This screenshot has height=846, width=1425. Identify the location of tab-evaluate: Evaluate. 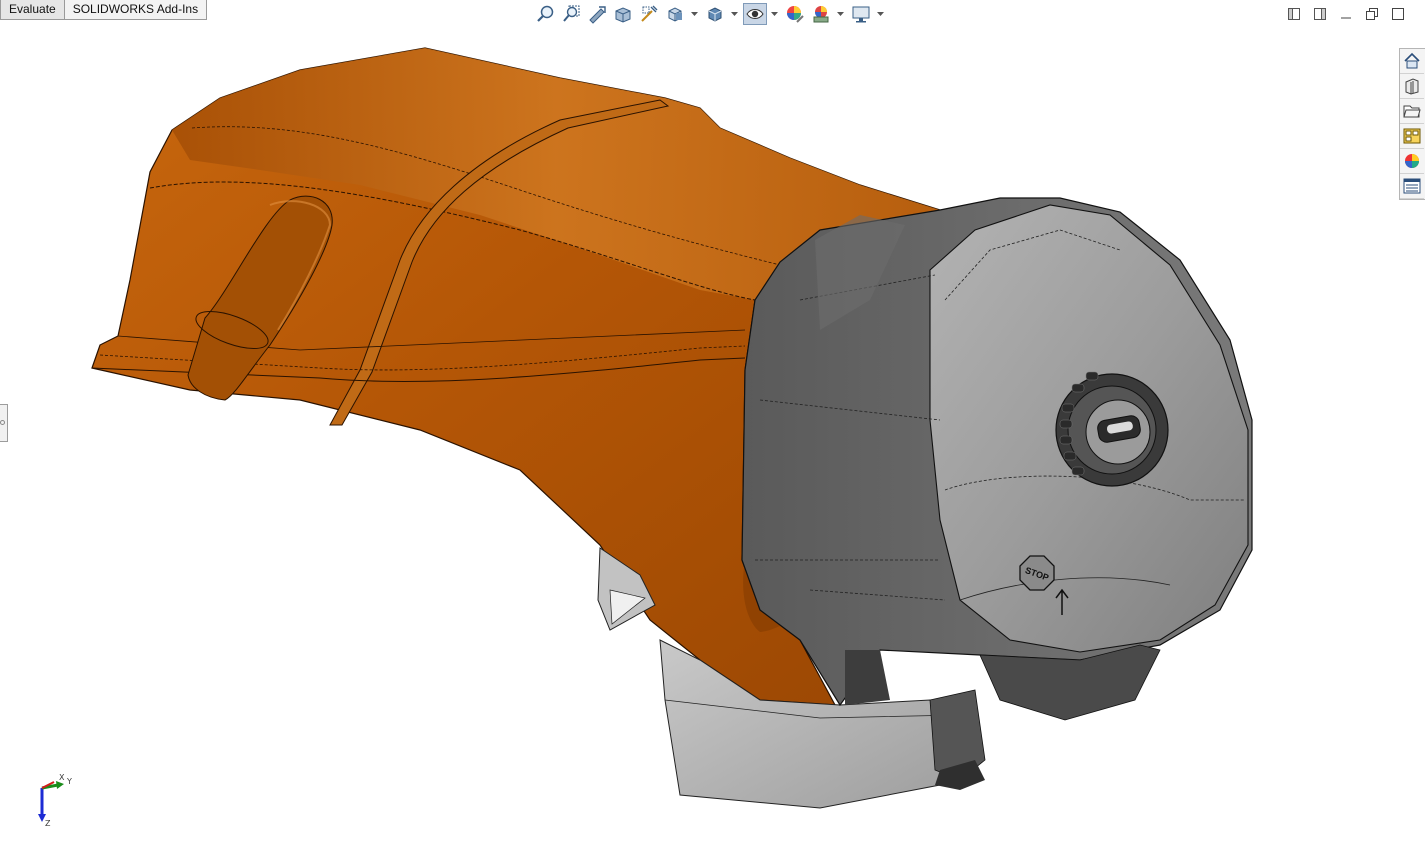
(32, 10).